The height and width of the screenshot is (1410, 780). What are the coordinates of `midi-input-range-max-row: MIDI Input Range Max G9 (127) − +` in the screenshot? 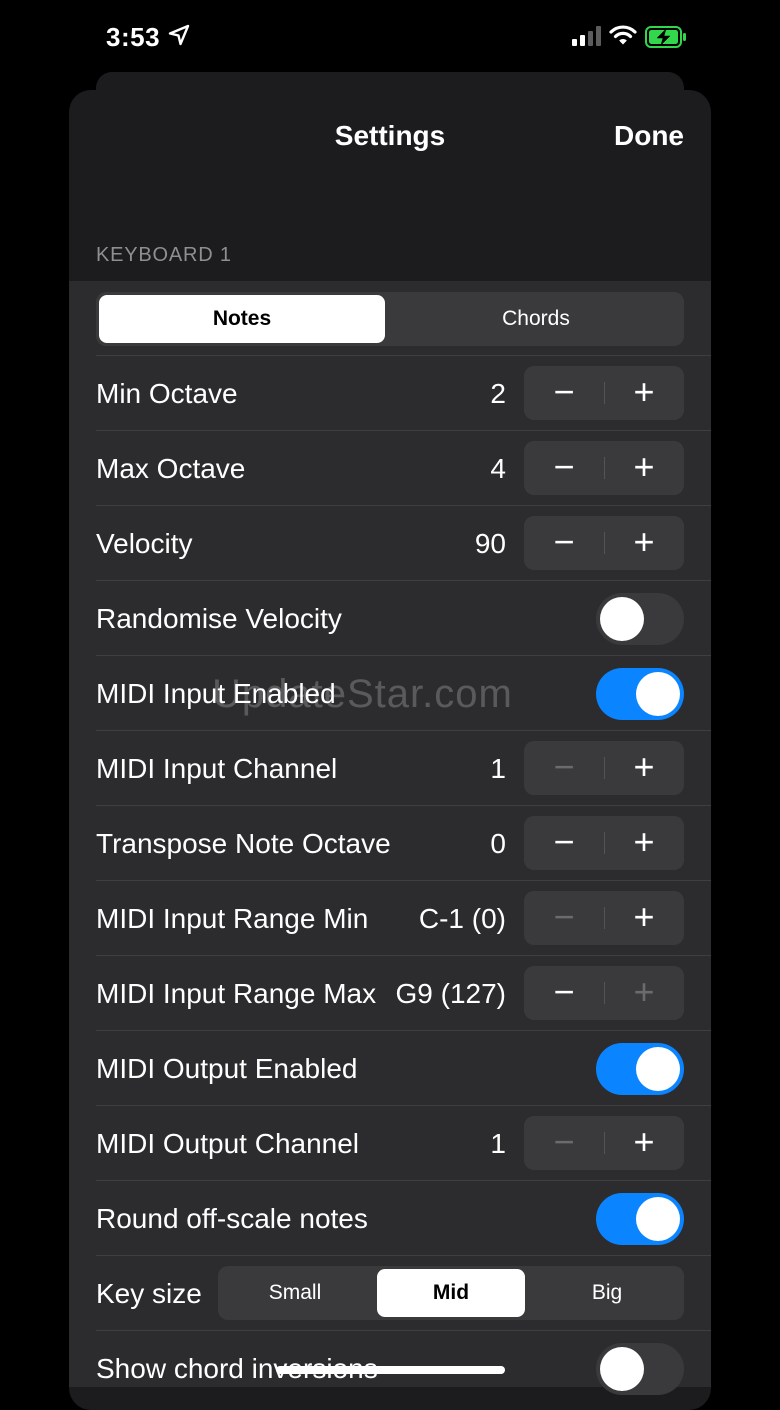 It's located at (403, 993).